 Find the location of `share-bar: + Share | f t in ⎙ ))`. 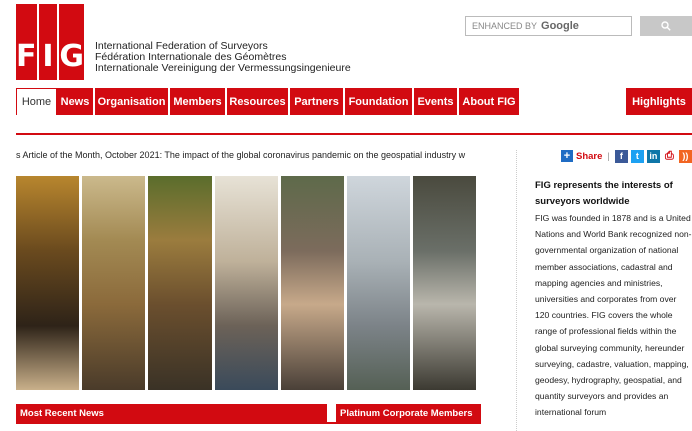

share-bar: + Share | f t in ⎙ )) is located at coordinates (626, 156).